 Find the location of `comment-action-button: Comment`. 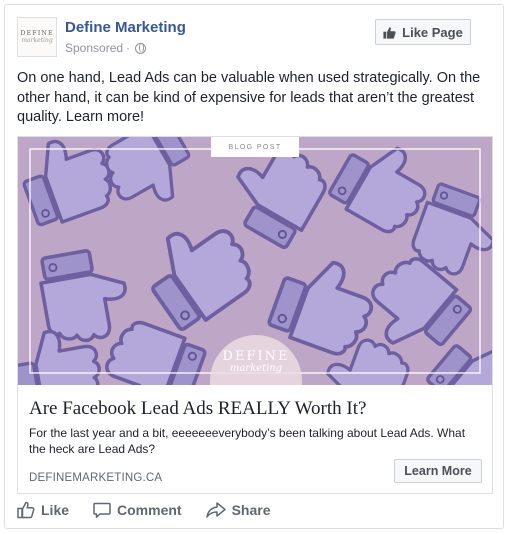

comment-action-button: Comment is located at coordinates (137, 510).